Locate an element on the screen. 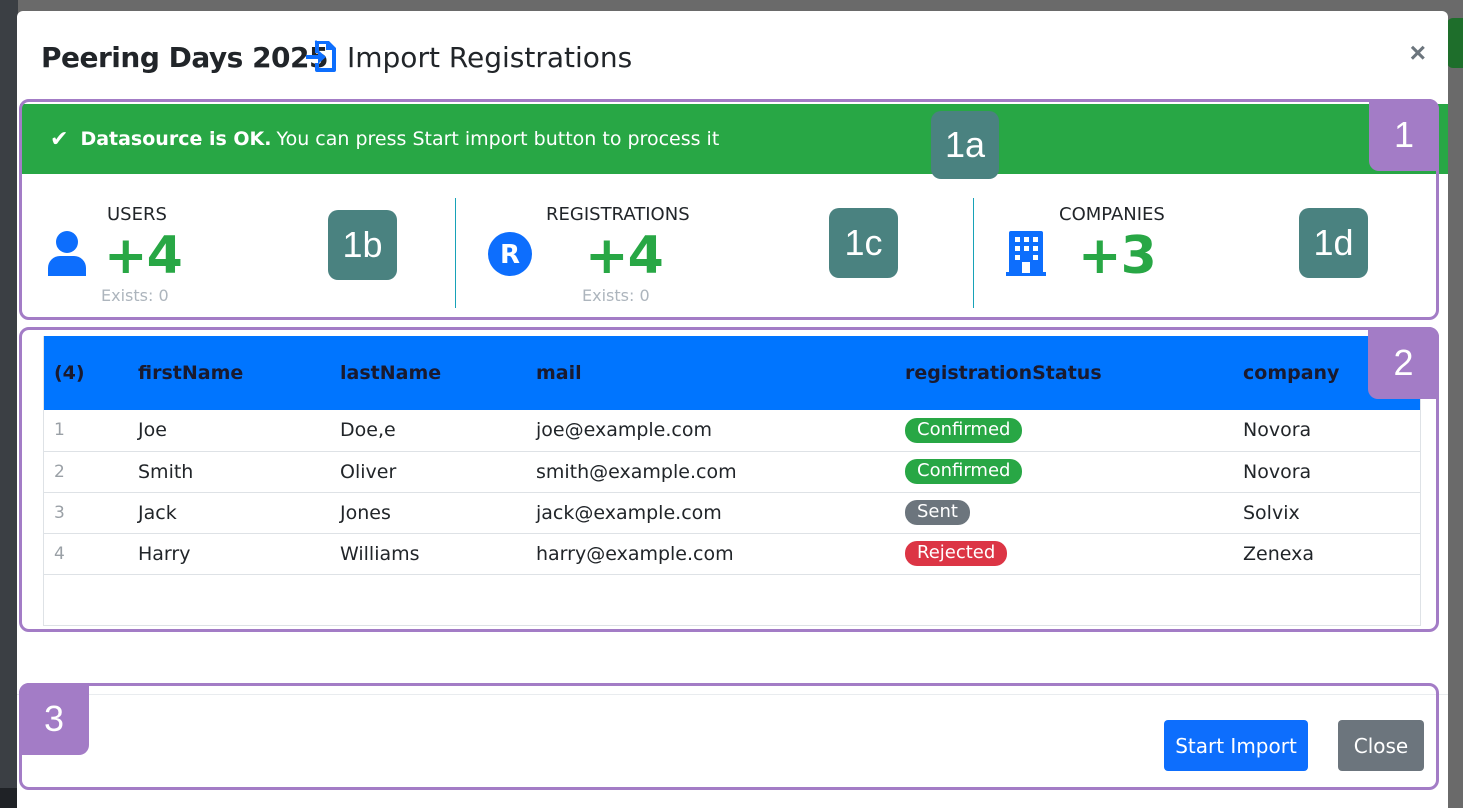 The height and width of the screenshot is (808, 1463). callout-tag-1d: 1d is located at coordinates (1333, 243).